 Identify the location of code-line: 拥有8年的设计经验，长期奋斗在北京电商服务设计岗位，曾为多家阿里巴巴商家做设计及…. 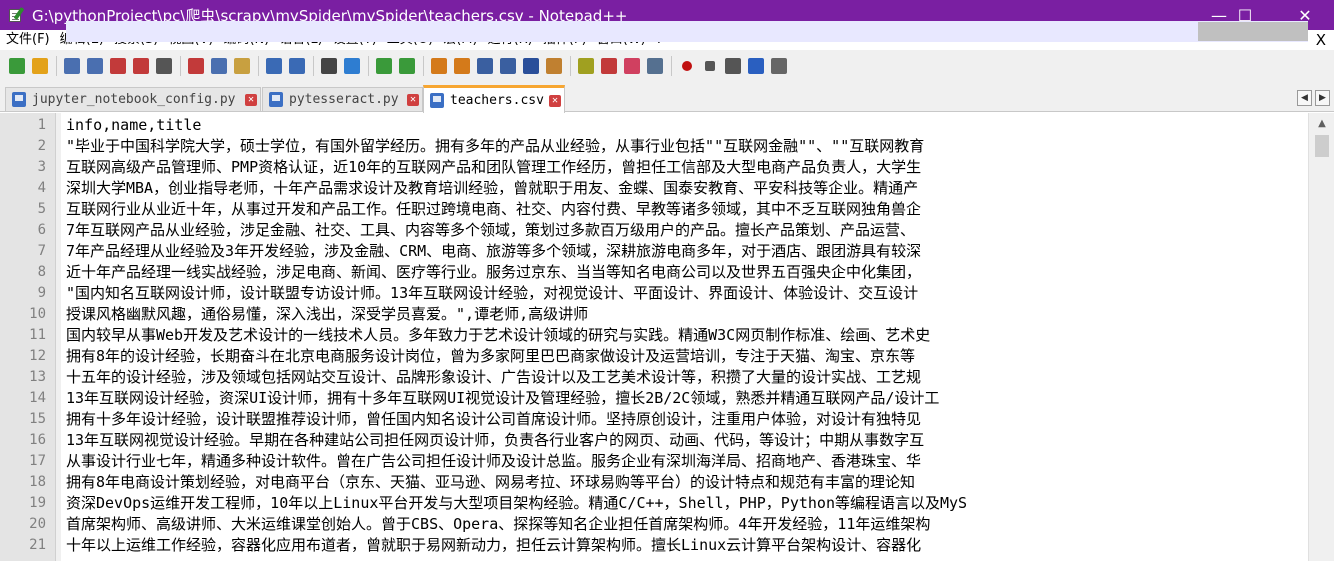
(490, 356).